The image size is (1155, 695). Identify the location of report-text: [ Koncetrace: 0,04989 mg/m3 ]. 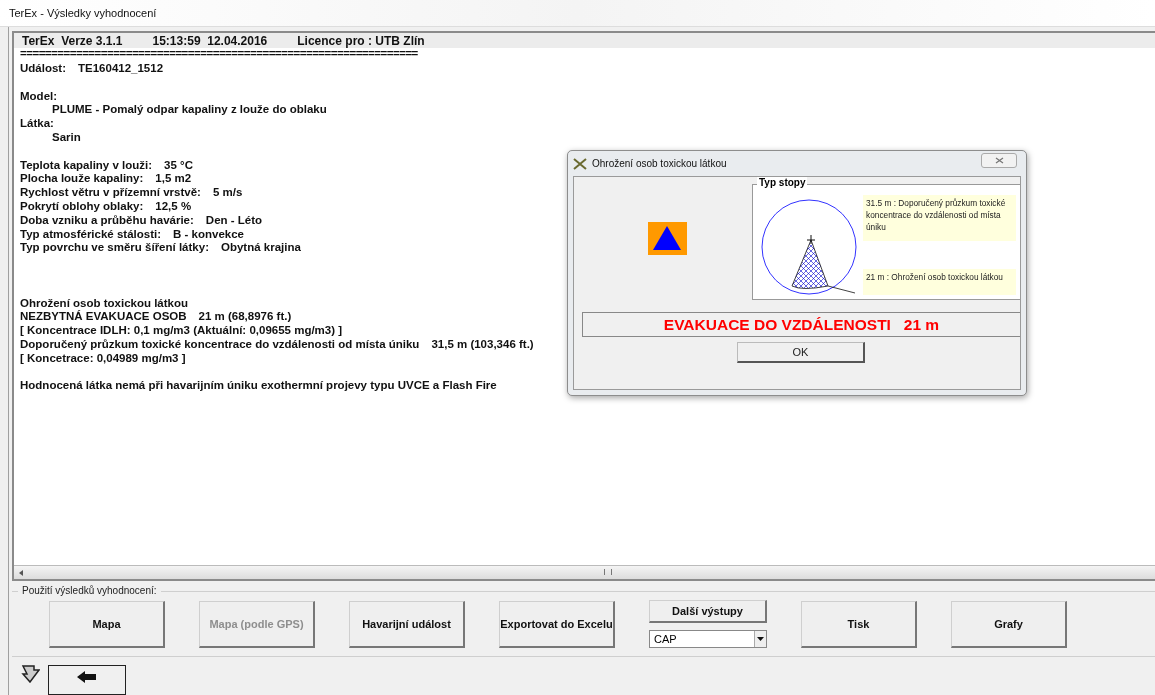
(103, 358).